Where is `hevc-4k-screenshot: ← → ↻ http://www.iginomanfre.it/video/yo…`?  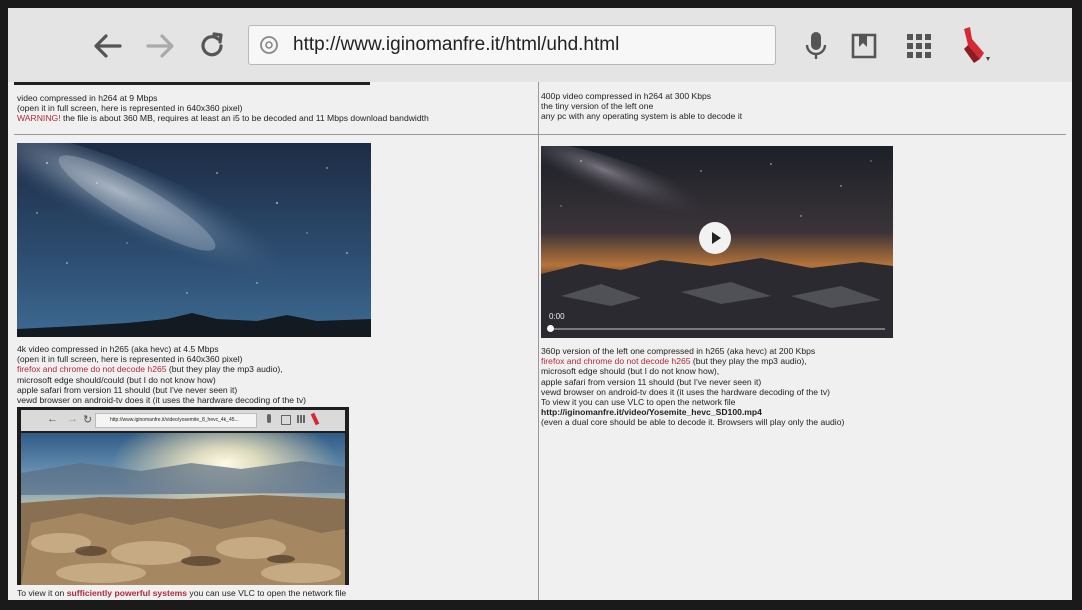 hevc-4k-screenshot: ← → ↻ http://www.iginomanfre.it/video/yo… is located at coordinates (183, 496).